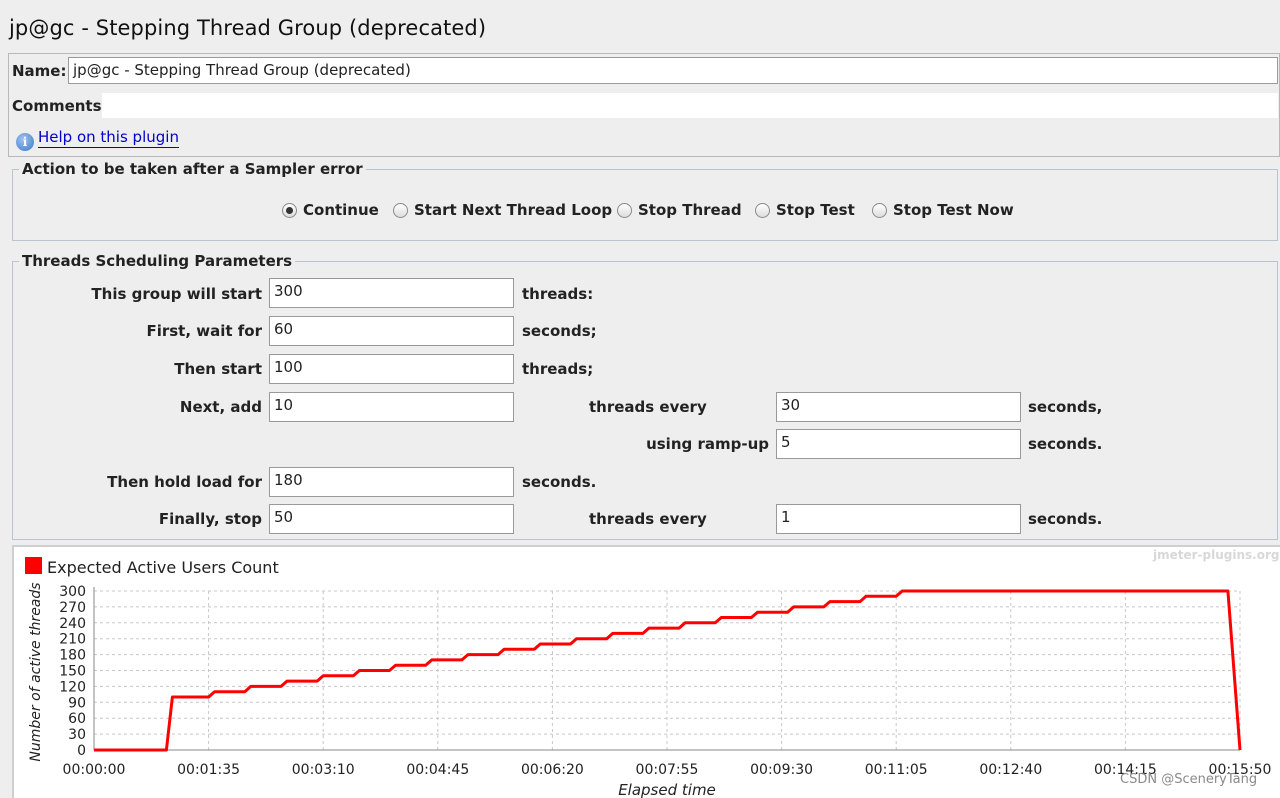 The width and height of the screenshot is (1280, 798). I want to click on radio-stop-test-now: Stop Test Now, so click(943, 210).